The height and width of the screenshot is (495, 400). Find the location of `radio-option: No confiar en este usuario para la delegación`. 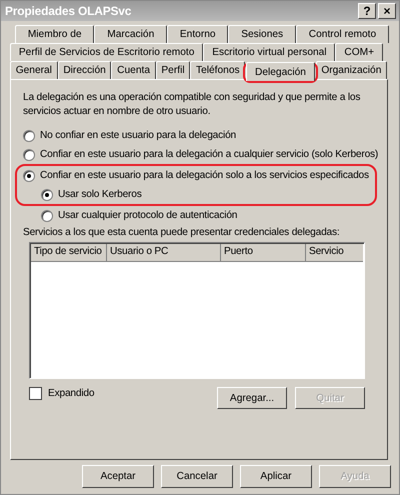

radio-option: No confiar en este usuario para la delegación is located at coordinates (129, 135).